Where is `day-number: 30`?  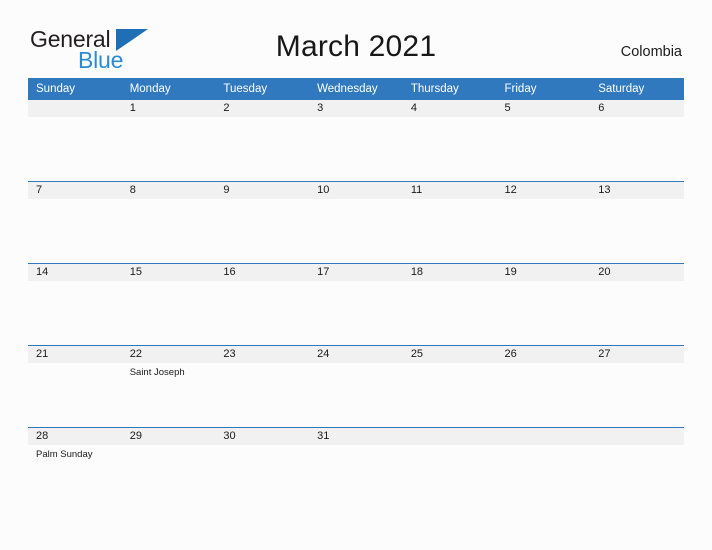 day-number: 30 is located at coordinates (262, 436).